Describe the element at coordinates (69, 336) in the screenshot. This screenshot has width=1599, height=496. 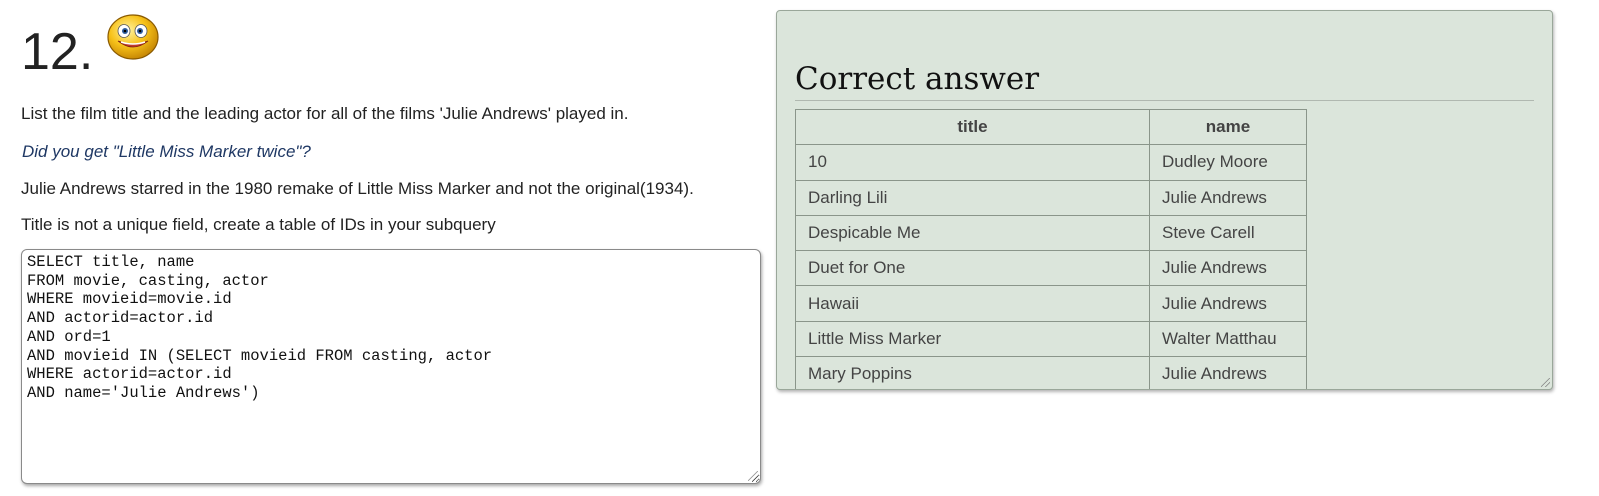
I see `code-line: AND ord=1` at that location.